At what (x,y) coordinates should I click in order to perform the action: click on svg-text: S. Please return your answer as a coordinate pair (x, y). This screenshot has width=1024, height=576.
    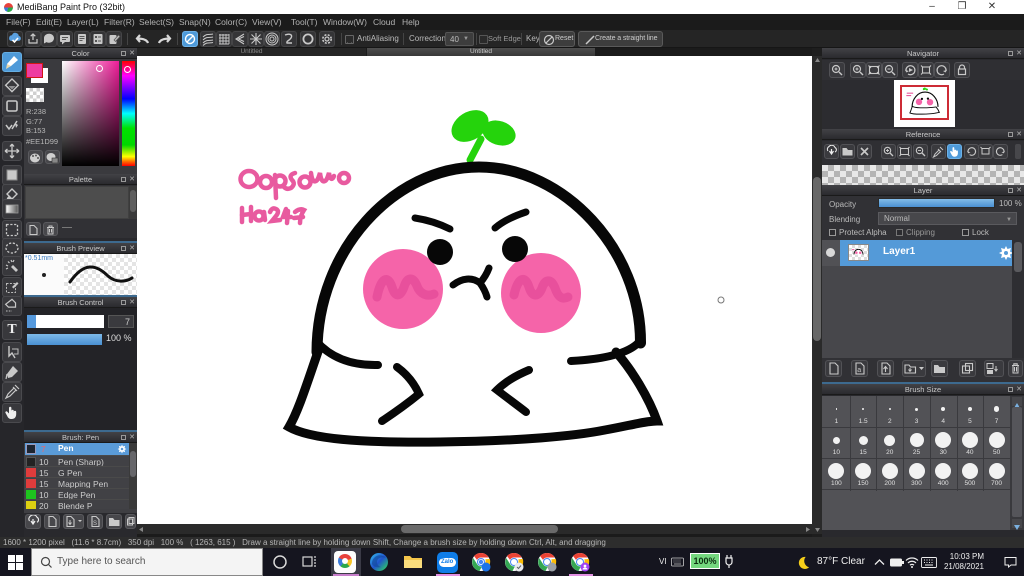
    Looking at the image, I should click on (95, 524).